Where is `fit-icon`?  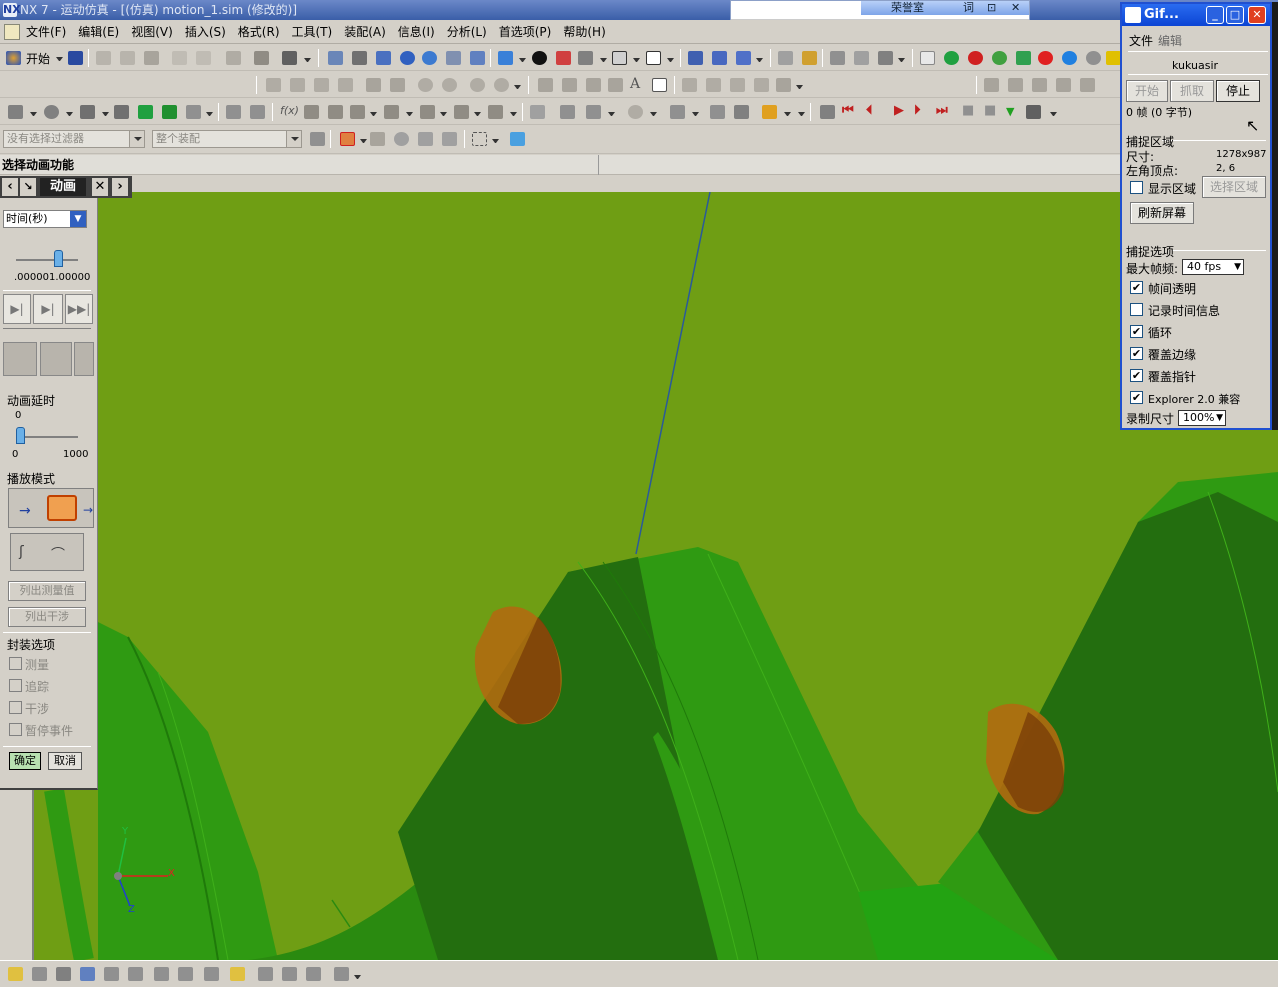
fit-icon is located at coordinates (335, 58).